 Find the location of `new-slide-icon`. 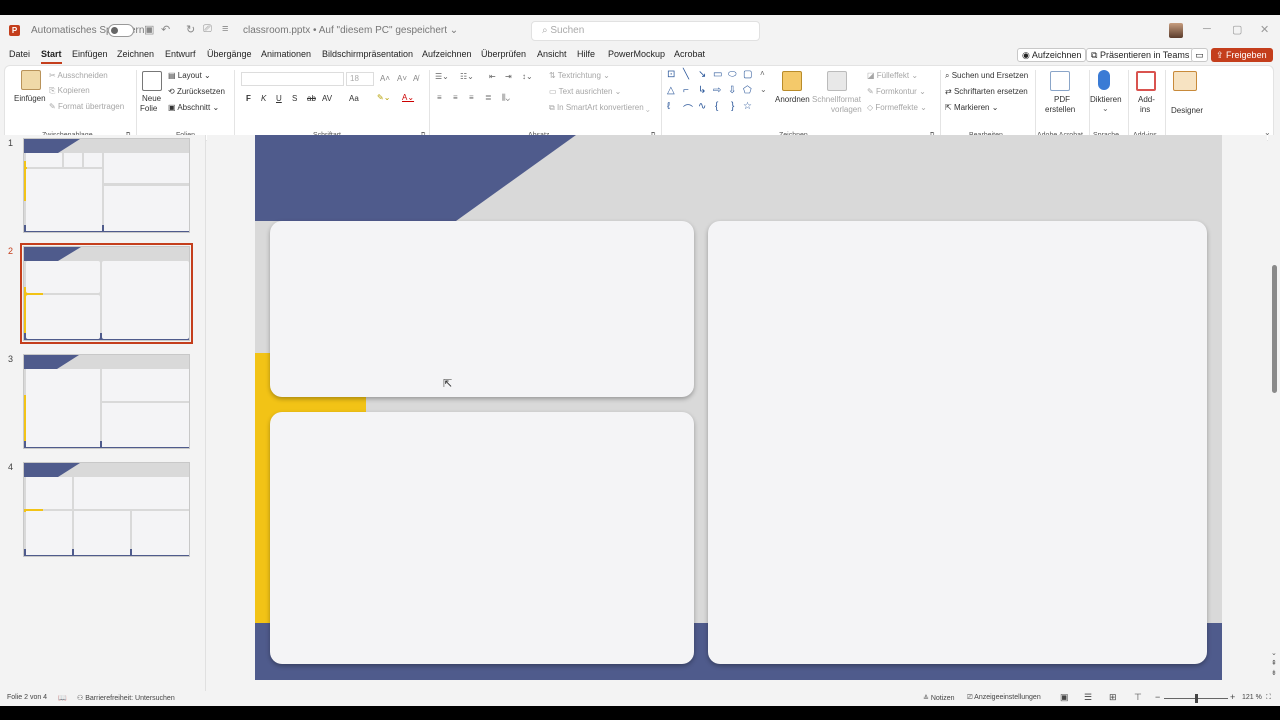

new-slide-icon is located at coordinates (152, 81).